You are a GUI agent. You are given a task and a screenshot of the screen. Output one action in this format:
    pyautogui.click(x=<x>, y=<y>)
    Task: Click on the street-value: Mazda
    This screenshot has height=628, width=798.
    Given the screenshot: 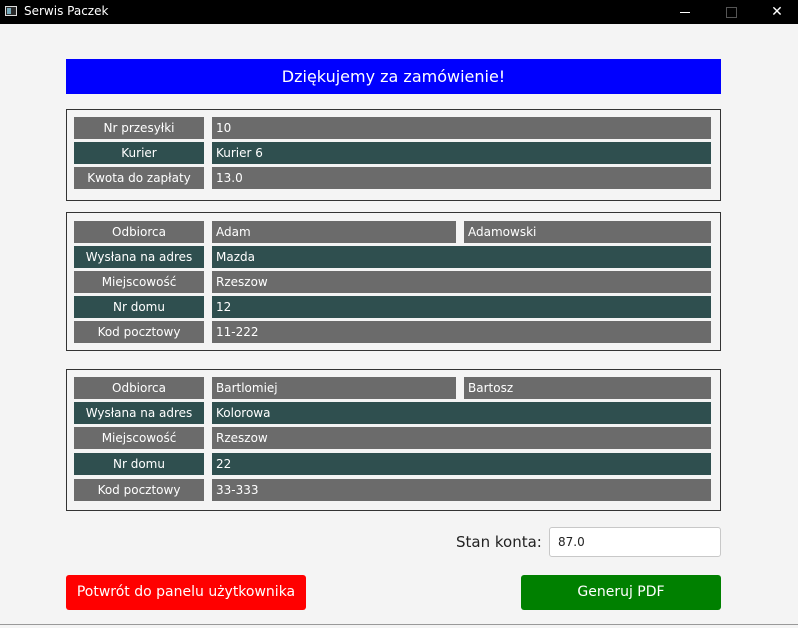 What is the action you would take?
    pyautogui.click(x=461, y=257)
    